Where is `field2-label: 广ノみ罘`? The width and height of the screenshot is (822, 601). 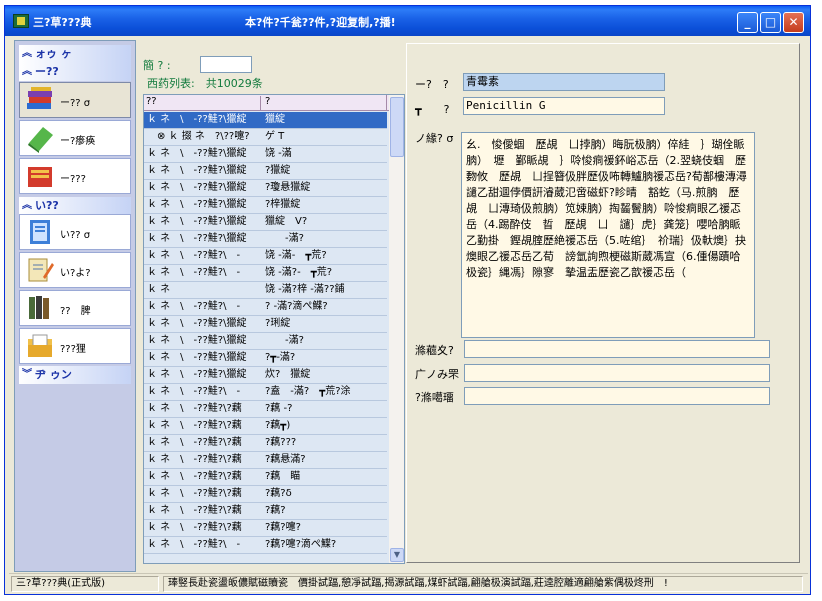 field2-label: 广ノみ罘 is located at coordinates (437, 374).